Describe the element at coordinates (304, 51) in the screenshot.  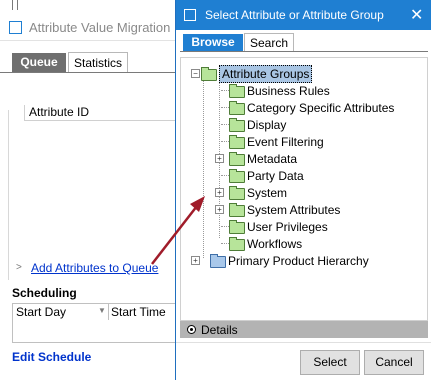
I see `dialog-tab-divider` at that location.